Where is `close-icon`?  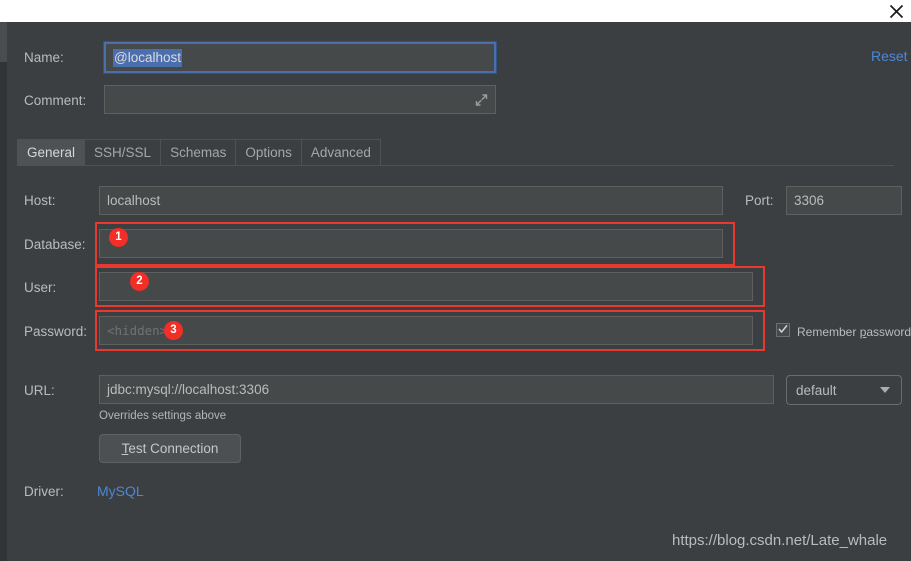
close-icon is located at coordinates (896, 11).